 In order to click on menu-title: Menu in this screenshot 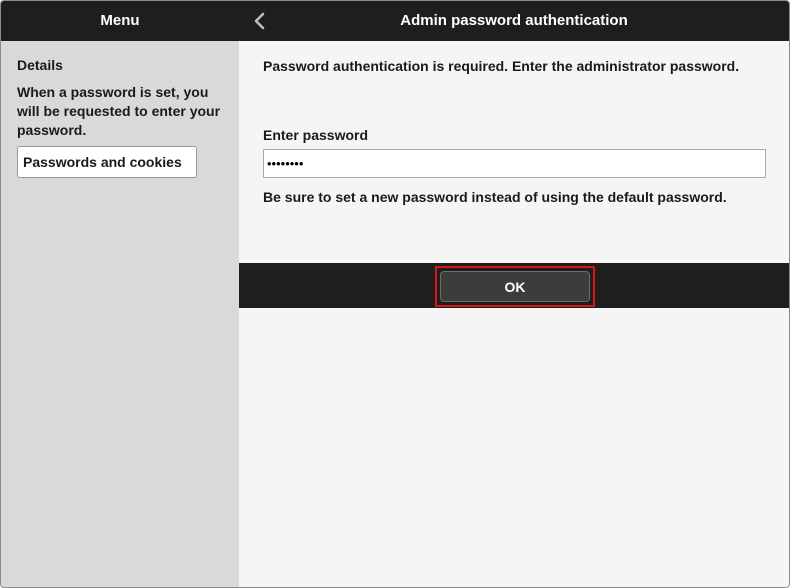, I will do `click(120, 20)`.